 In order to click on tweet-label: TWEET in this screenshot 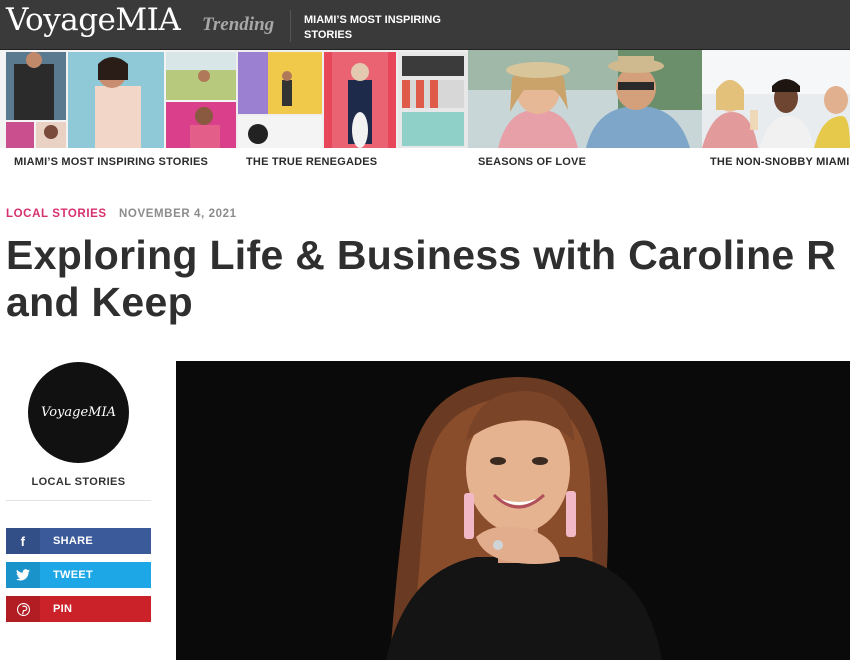, I will do `click(73, 575)`.